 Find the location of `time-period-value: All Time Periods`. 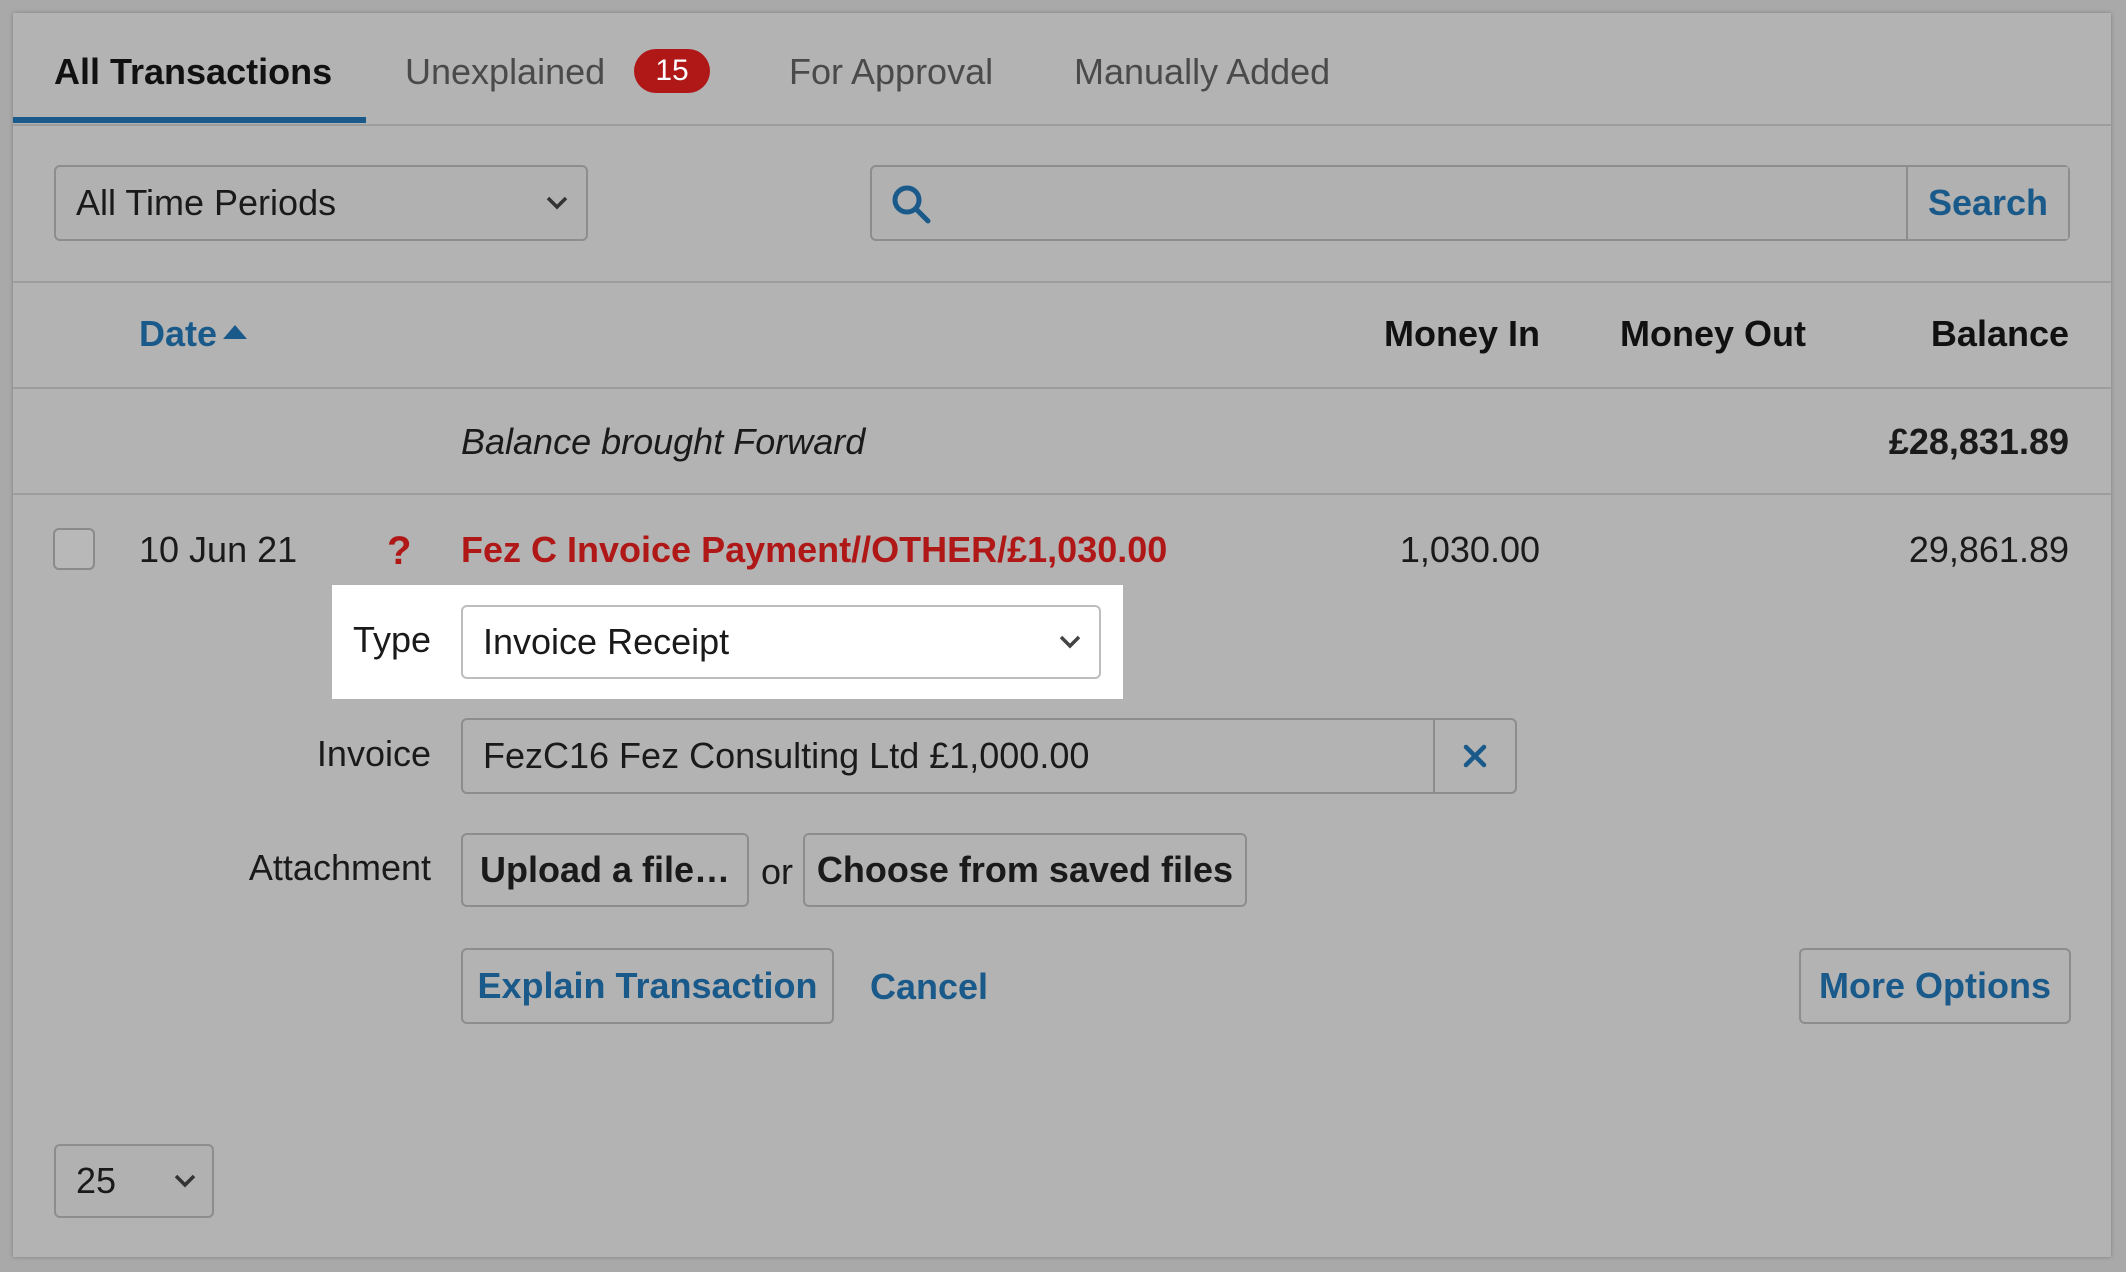

time-period-value: All Time Periods is located at coordinates (206, 202).